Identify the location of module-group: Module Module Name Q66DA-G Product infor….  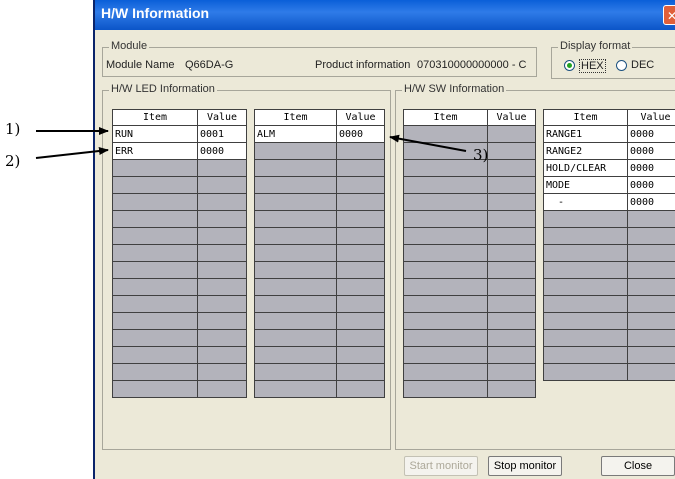
(319, 58).